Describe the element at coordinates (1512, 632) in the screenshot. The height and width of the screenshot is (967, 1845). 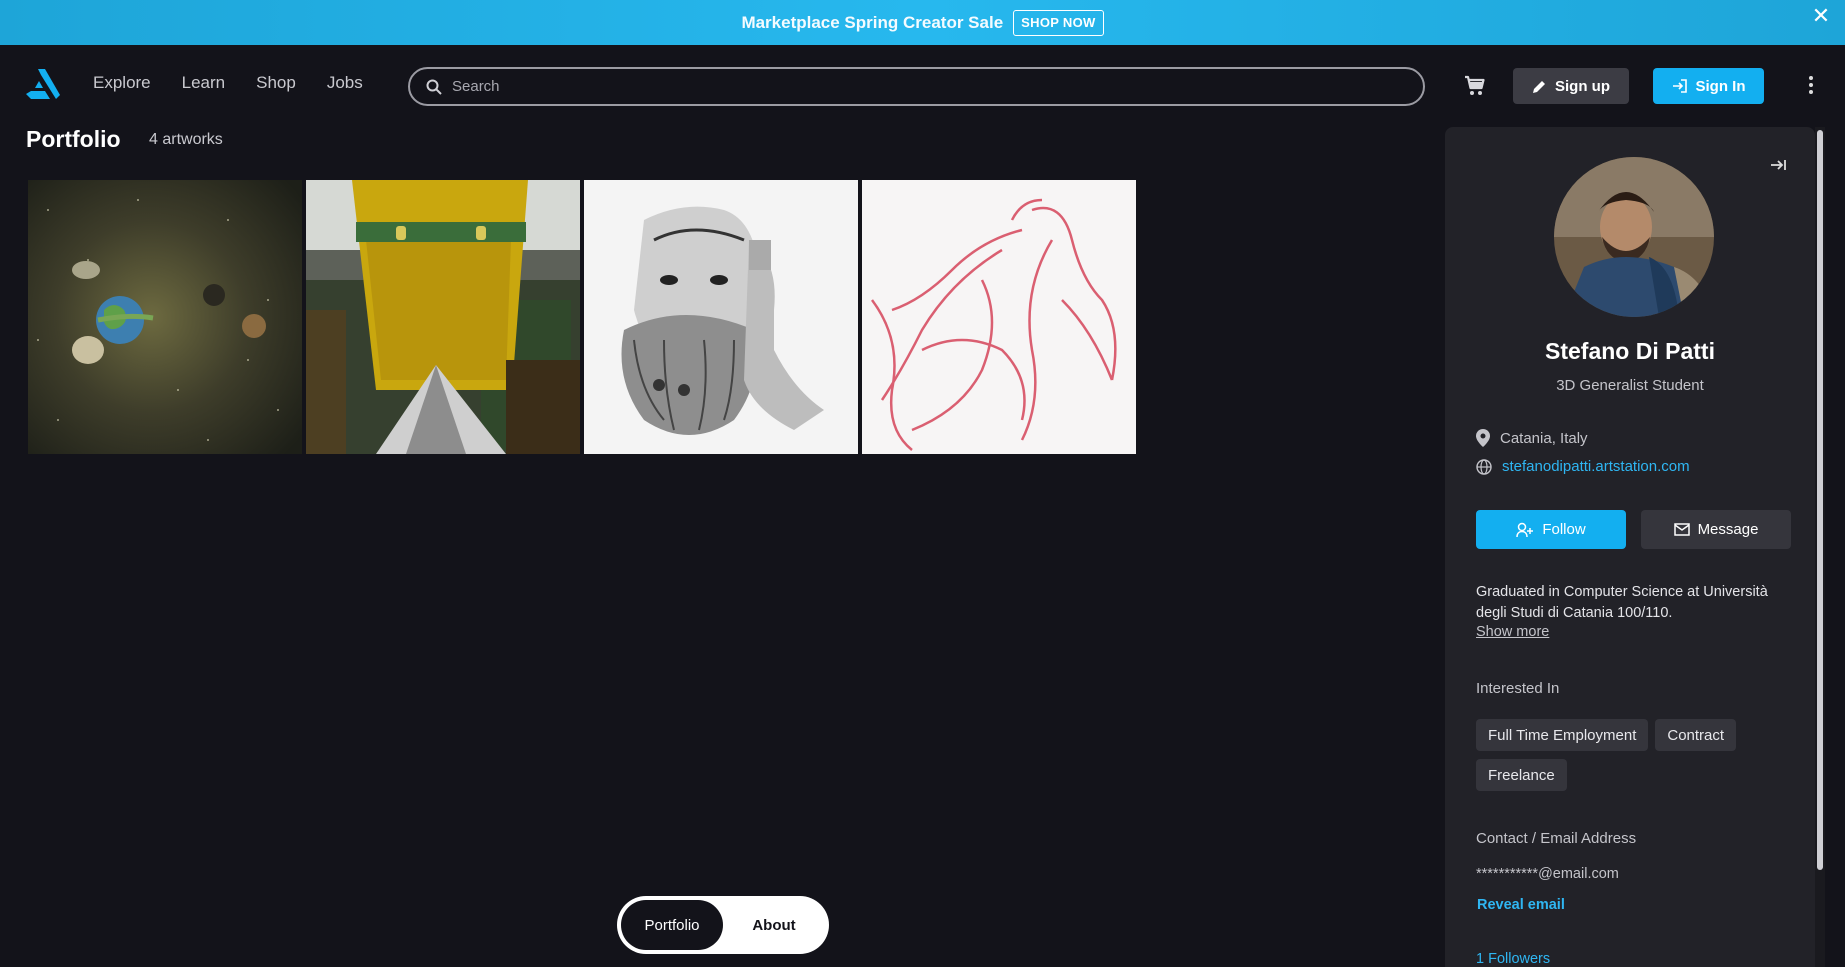
I see `show-more-link: Show more` at that location.